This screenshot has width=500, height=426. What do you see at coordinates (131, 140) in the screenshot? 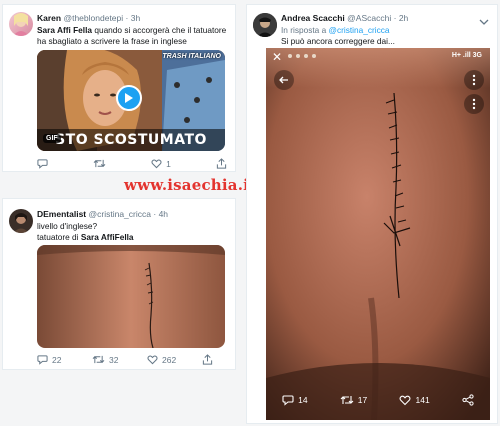
I see `gif-caption: STO SCOSTUMATO` at bounding box center [131, 140].